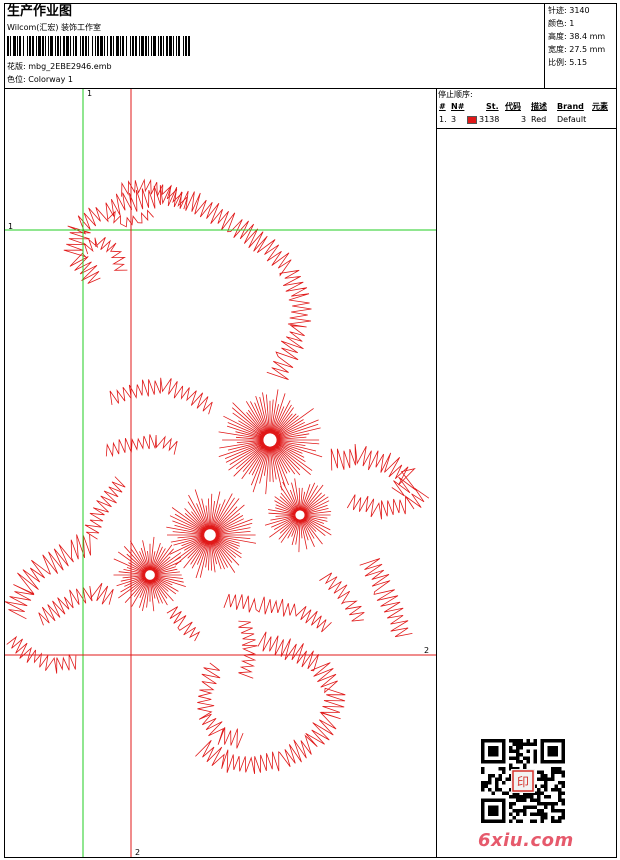  I want to click on qr-code: 印, so click(523, 781).